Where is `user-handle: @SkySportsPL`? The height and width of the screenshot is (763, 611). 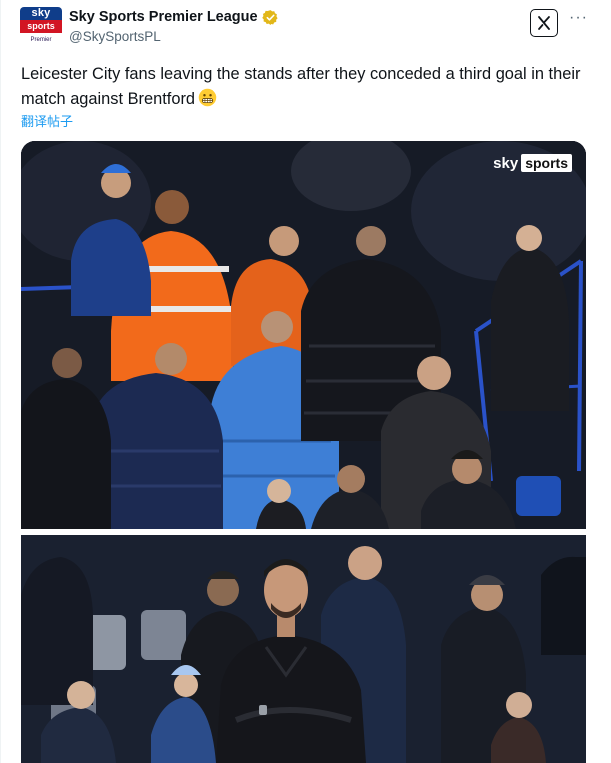
user-handle: @SkySportsPL is located at coordinates (115, 36).